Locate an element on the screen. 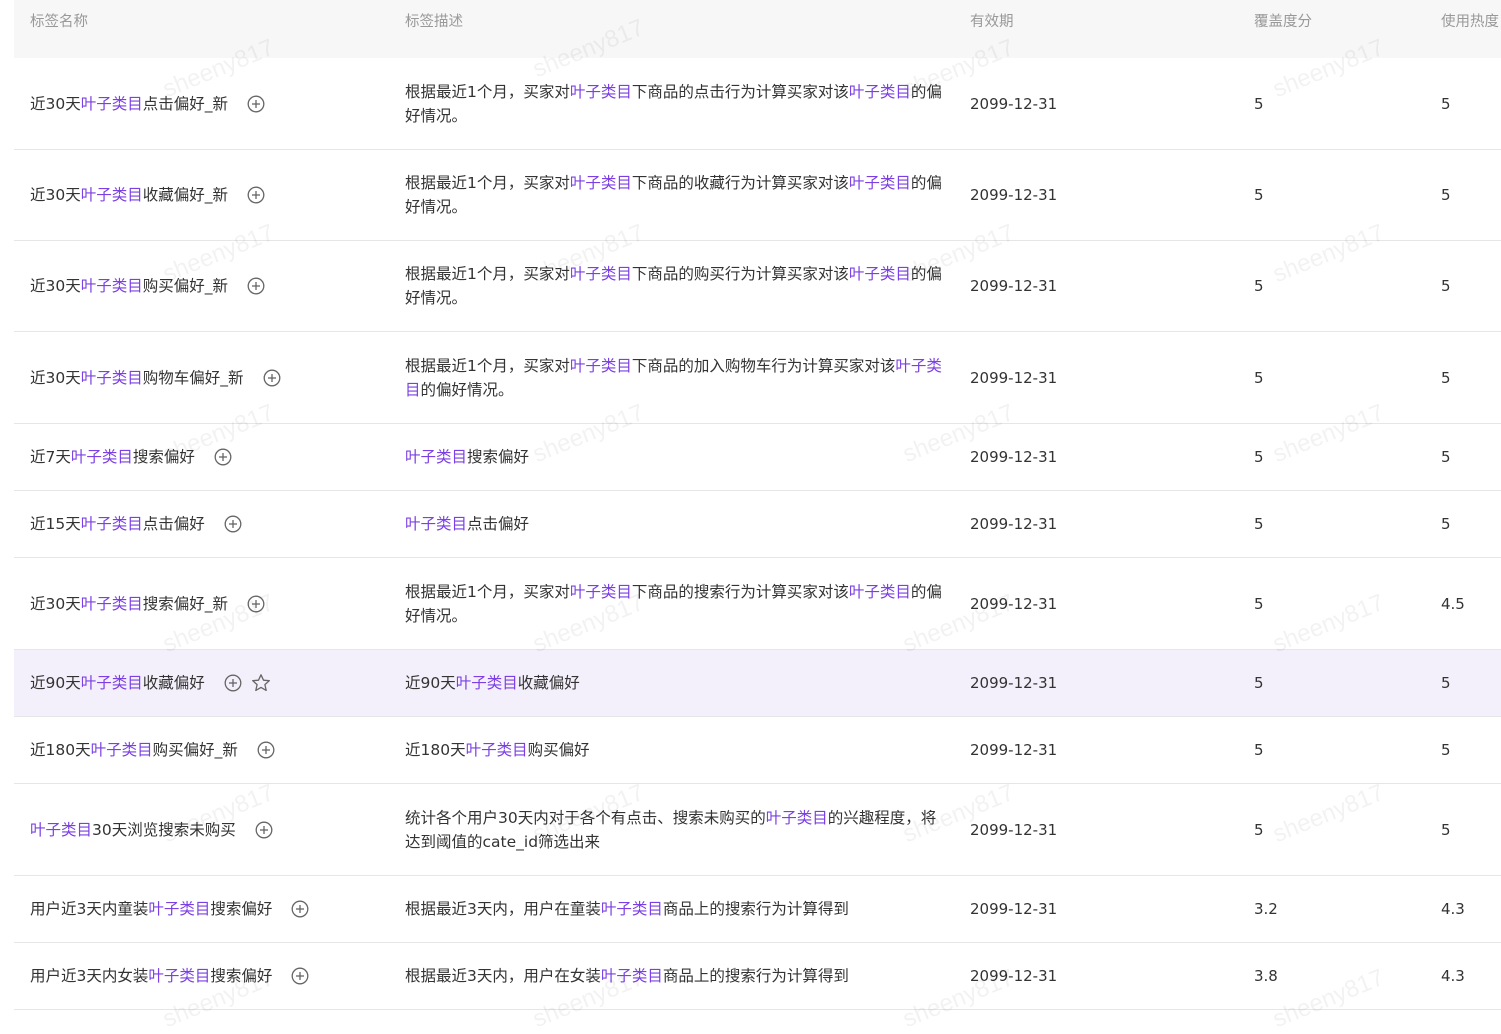  tag-description-cell: 根据最近1个月，买家对叶子类目下商品的点击行为计算买家对该叶子类目的偏好情况。 is located at coordinates (675, 103).